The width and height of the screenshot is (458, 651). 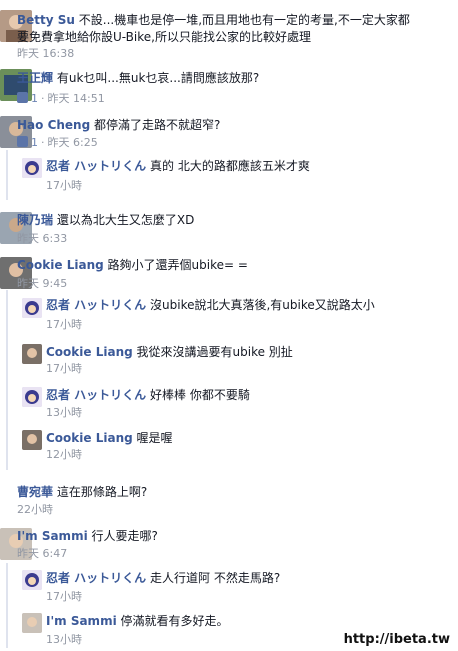 What do you see at coordinates (42, 284) in the screenshot?
I see `comment-timestamp: 昨天 9:45` at bounding box center [42, 284].